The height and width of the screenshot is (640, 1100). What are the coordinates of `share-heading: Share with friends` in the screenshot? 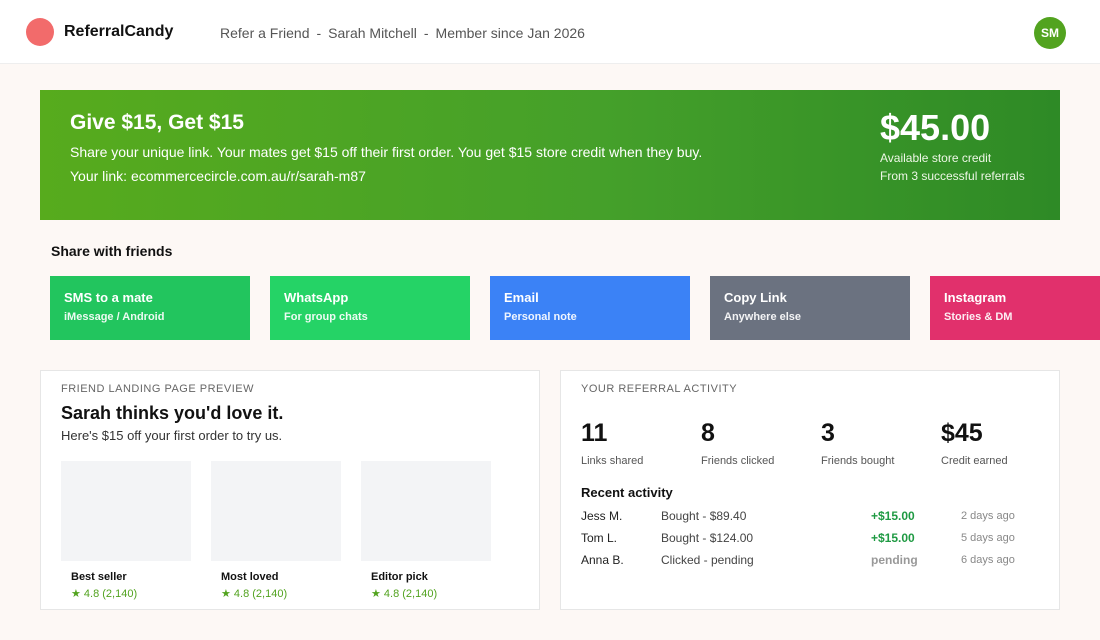 It's located at (112, 251).